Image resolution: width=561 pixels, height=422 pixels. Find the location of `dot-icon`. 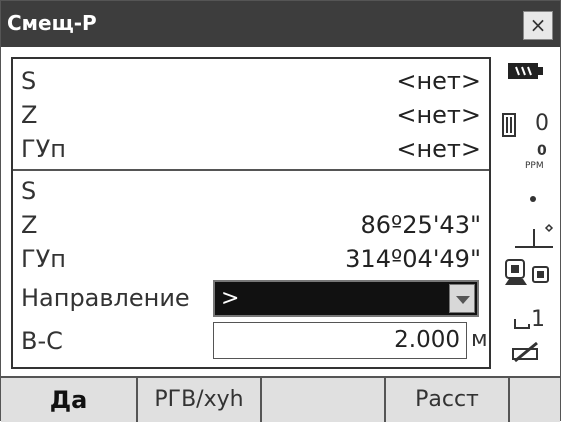

dot-icon is located at coordinates (533, 199).